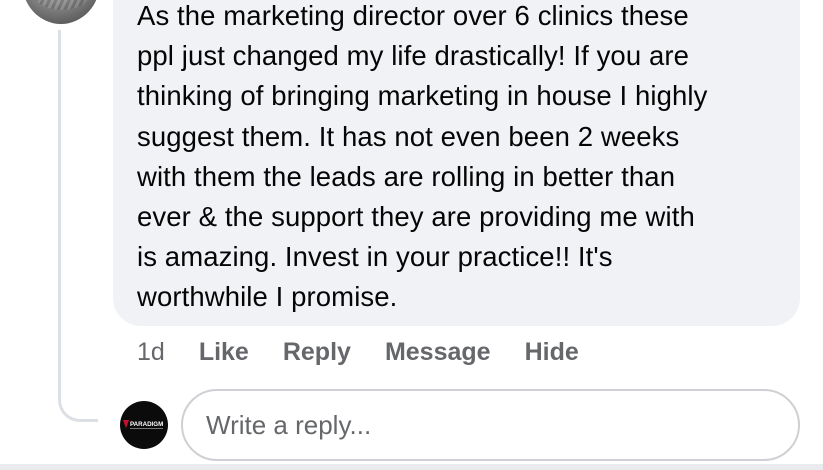  Describe the element at coordinates (411, 467) in the screenshot. I see `bottom-divider` at that location.